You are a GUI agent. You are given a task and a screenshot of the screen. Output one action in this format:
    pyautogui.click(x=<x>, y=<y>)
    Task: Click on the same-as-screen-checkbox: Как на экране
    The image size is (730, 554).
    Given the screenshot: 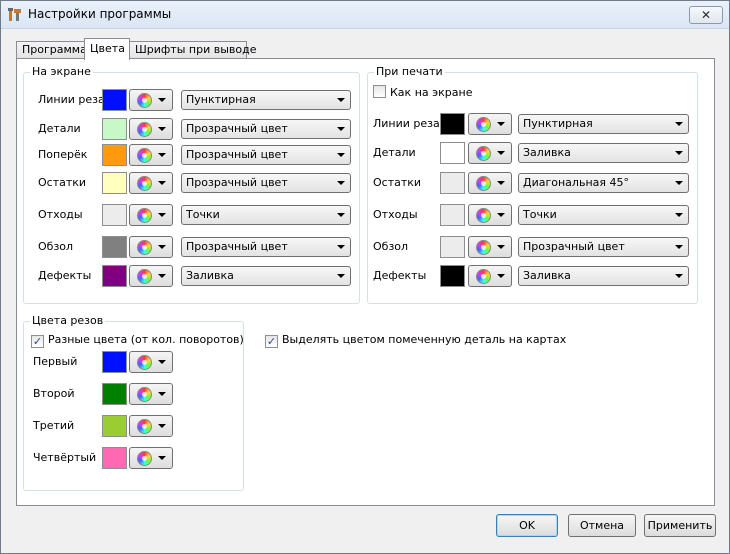 What is the action you would take?
    pyautogui.click(x=422, y=92)
    